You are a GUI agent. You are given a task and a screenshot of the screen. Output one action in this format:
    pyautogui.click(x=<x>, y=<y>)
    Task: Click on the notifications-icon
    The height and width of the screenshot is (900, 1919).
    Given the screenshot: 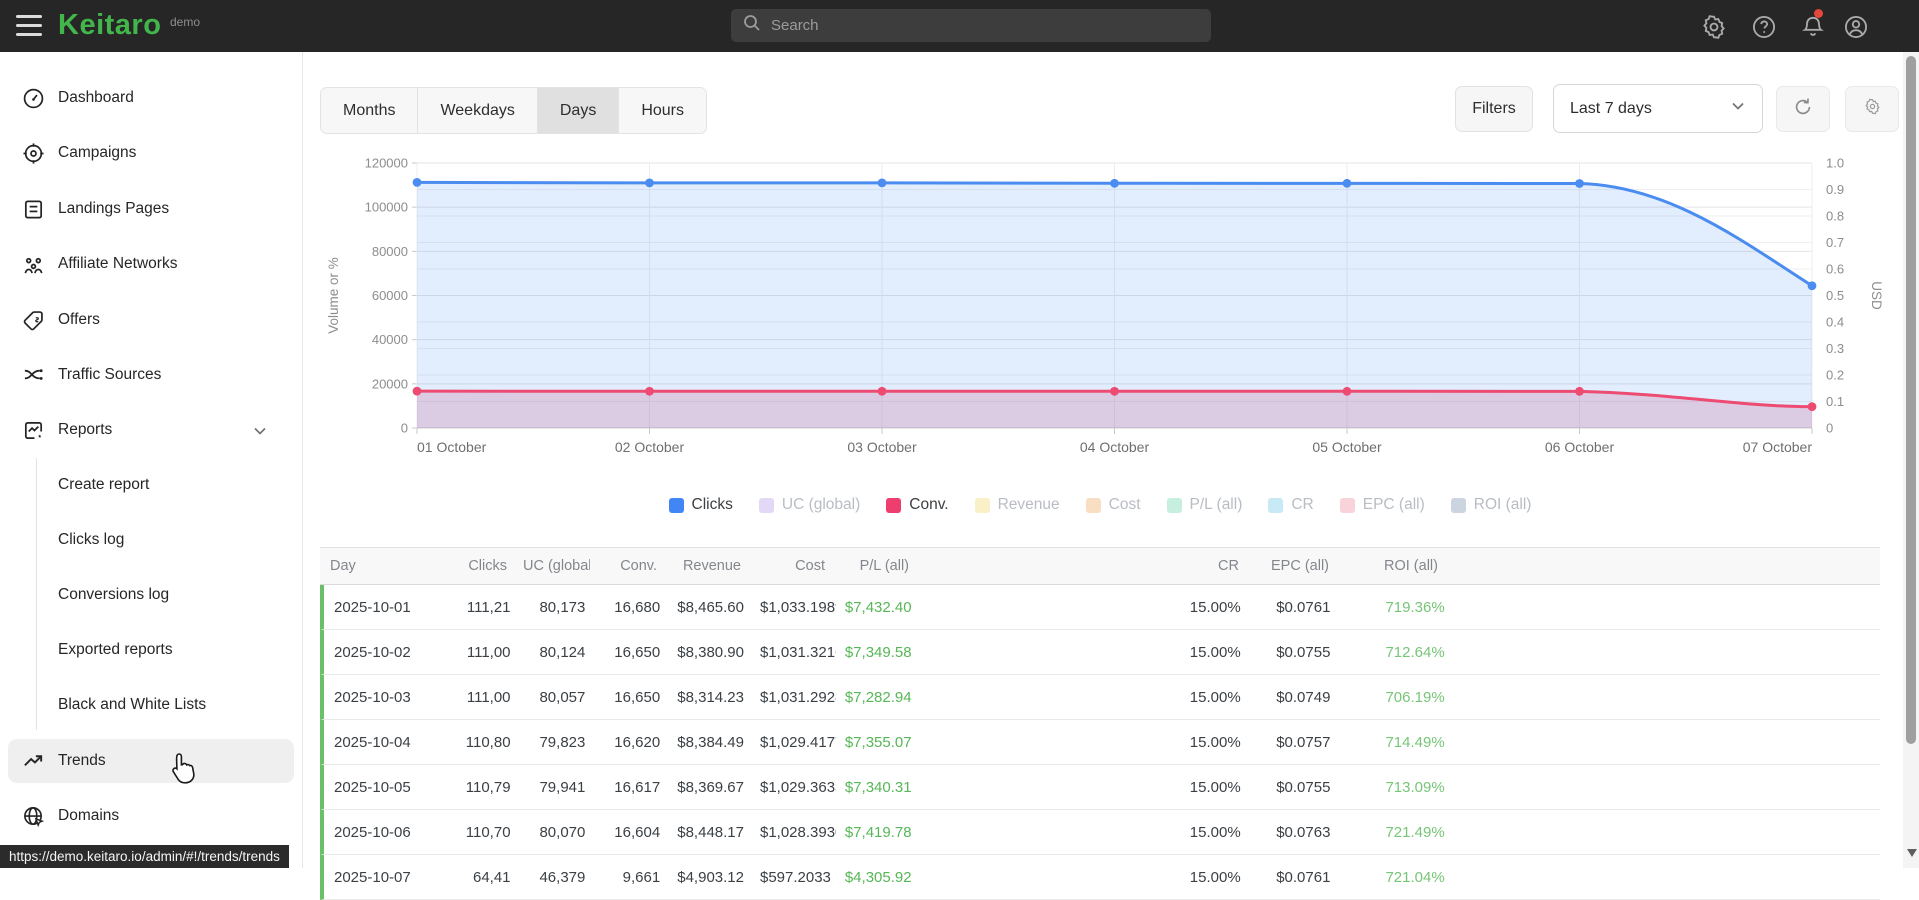 What is the action you would take?
    pyautogui.click(x=1813, y=27)
    